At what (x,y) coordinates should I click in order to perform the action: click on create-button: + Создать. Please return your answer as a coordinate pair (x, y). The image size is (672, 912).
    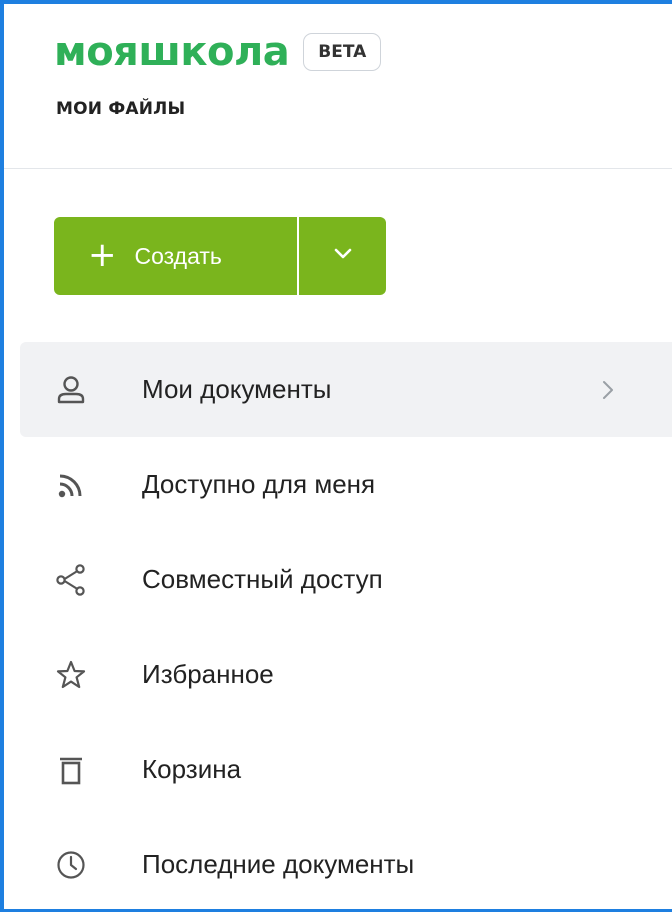
    Looking at the image, I should click on (175, 256).